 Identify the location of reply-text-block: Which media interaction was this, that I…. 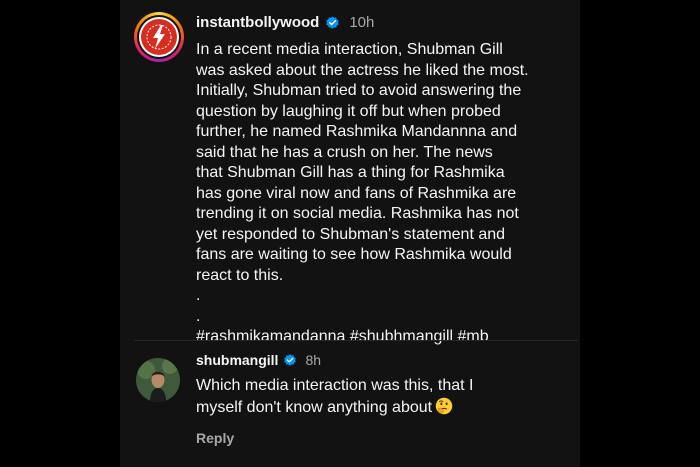
(376, 397).